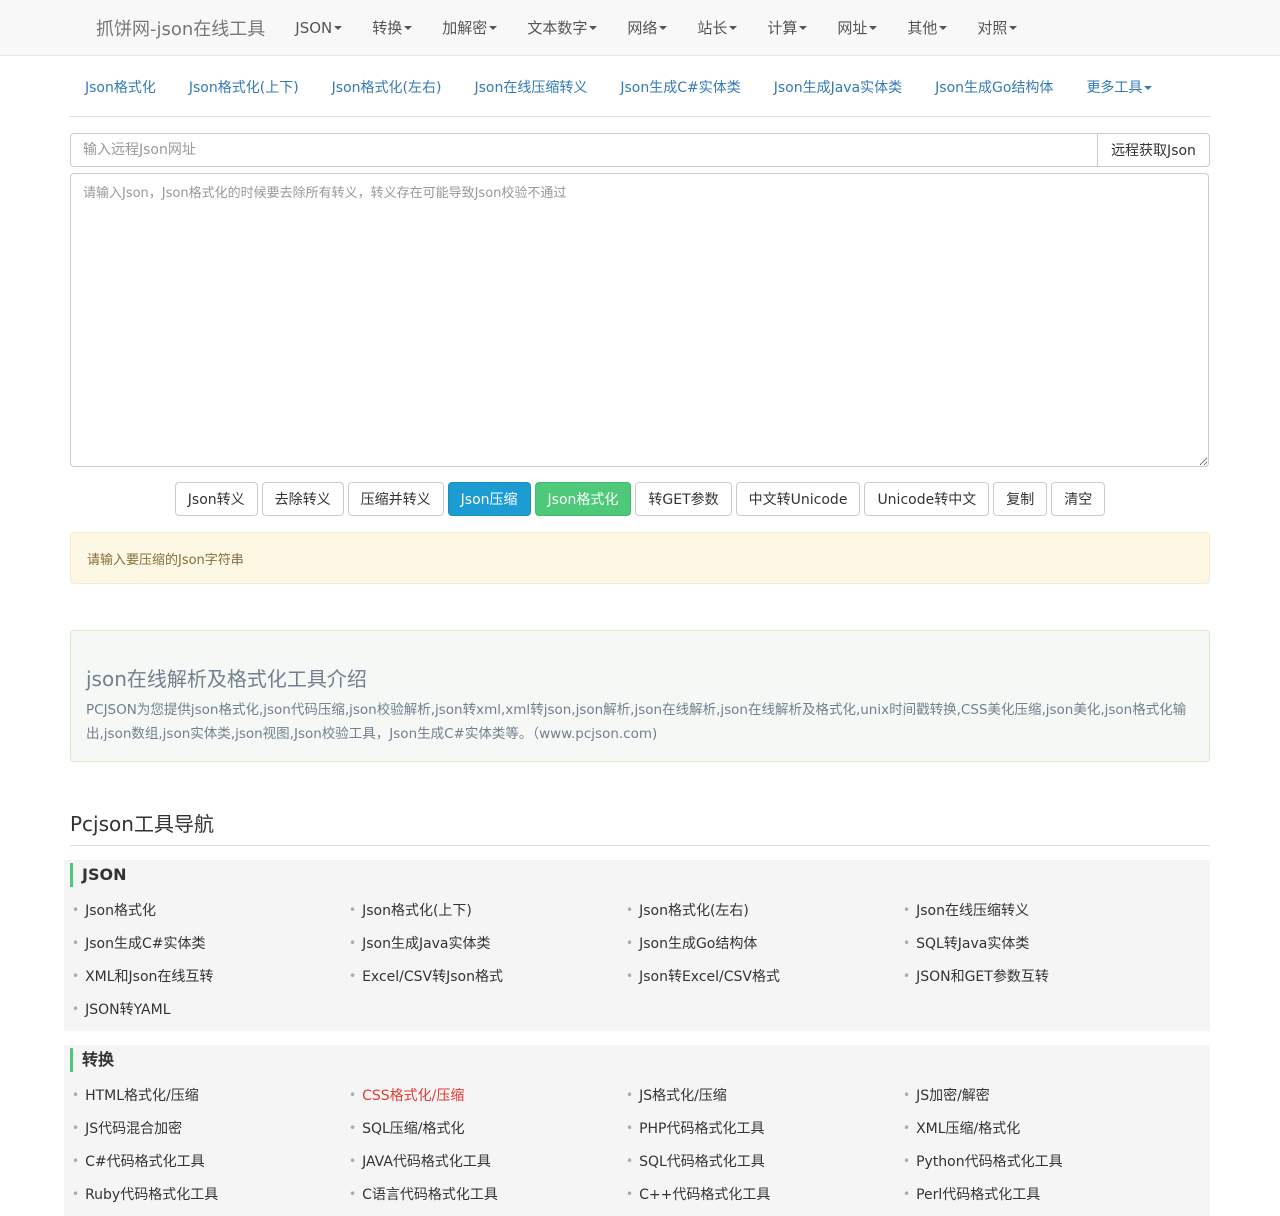 This screenshot has width=1280, height=1216. What do you see at coordinates (562, 27) in the screenshot?
I see `nav-text-number: 文本数字` at bounding box center [562, 27].